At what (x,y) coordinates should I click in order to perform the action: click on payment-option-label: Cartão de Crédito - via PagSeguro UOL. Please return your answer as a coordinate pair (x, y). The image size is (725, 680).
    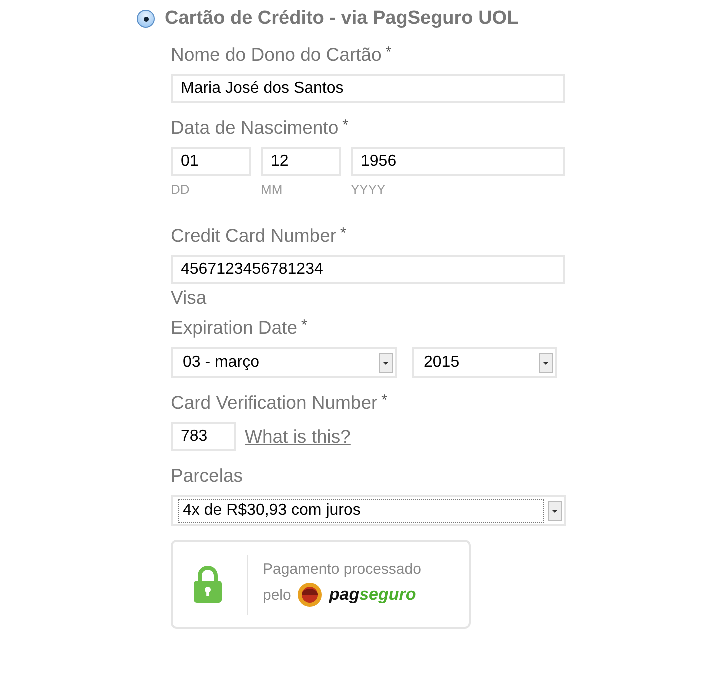
    Looking at the image, I should click on (342, 19).